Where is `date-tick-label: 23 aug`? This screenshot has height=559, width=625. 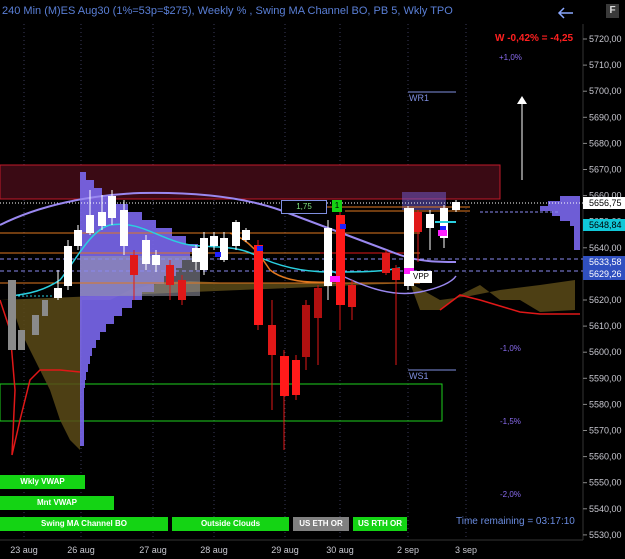
date-tick-label: 23 aug is located at coordinates (24, 550).